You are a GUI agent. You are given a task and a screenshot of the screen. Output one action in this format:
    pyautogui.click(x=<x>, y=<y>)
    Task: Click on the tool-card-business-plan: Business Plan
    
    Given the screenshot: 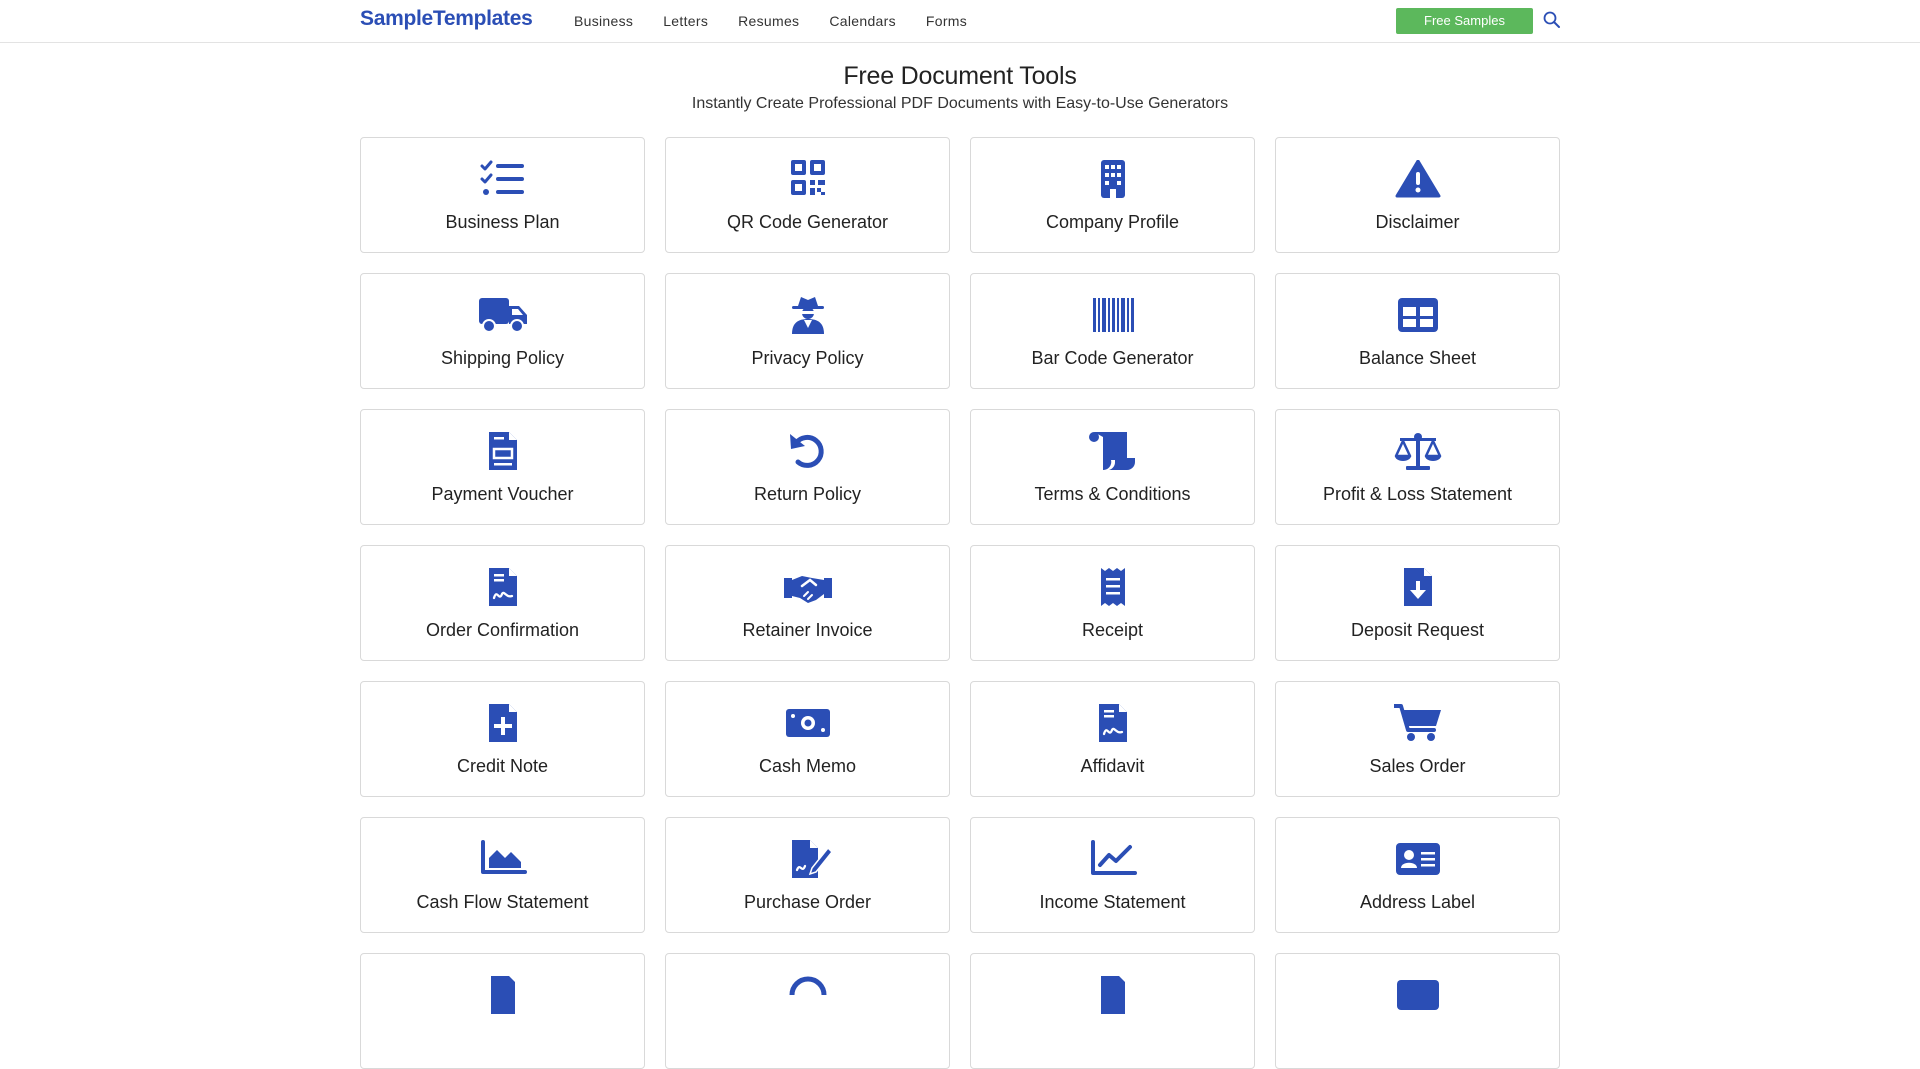 What is the action you would take?
    pyautogui.click(x=502, y=195)
    